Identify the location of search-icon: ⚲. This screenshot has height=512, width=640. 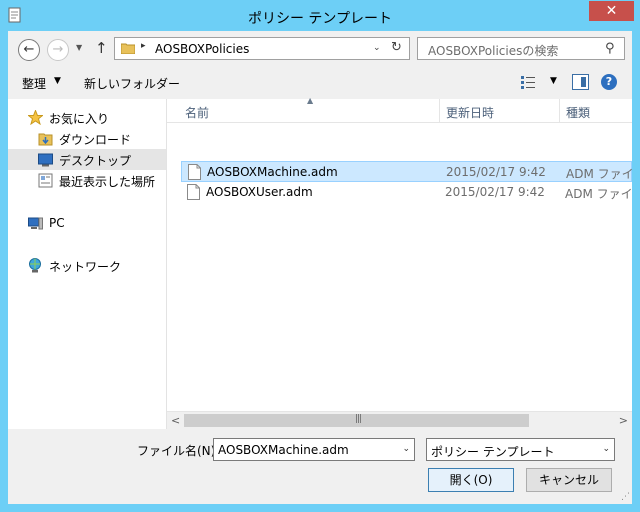
(610, 48).